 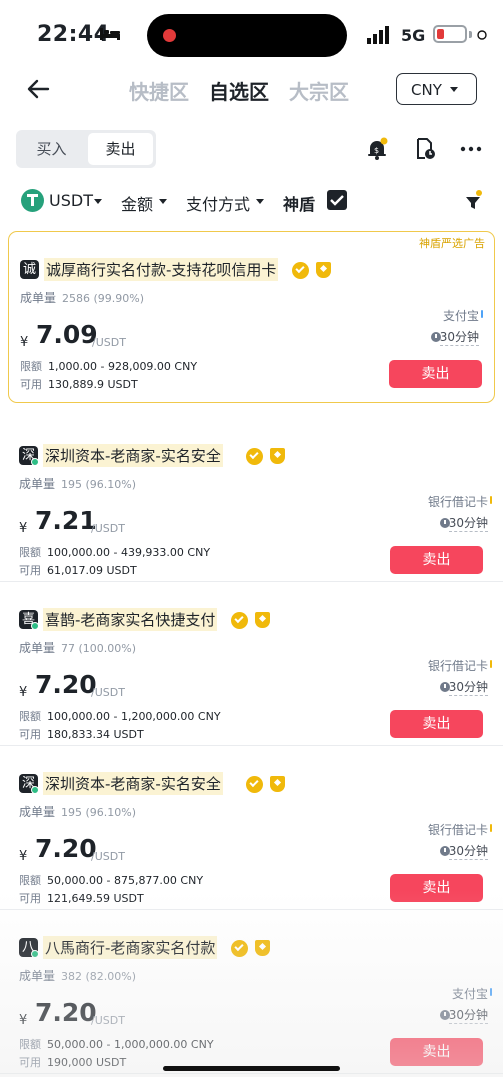 I want to click on limit-label: 限额, so click(x=30, y=552).